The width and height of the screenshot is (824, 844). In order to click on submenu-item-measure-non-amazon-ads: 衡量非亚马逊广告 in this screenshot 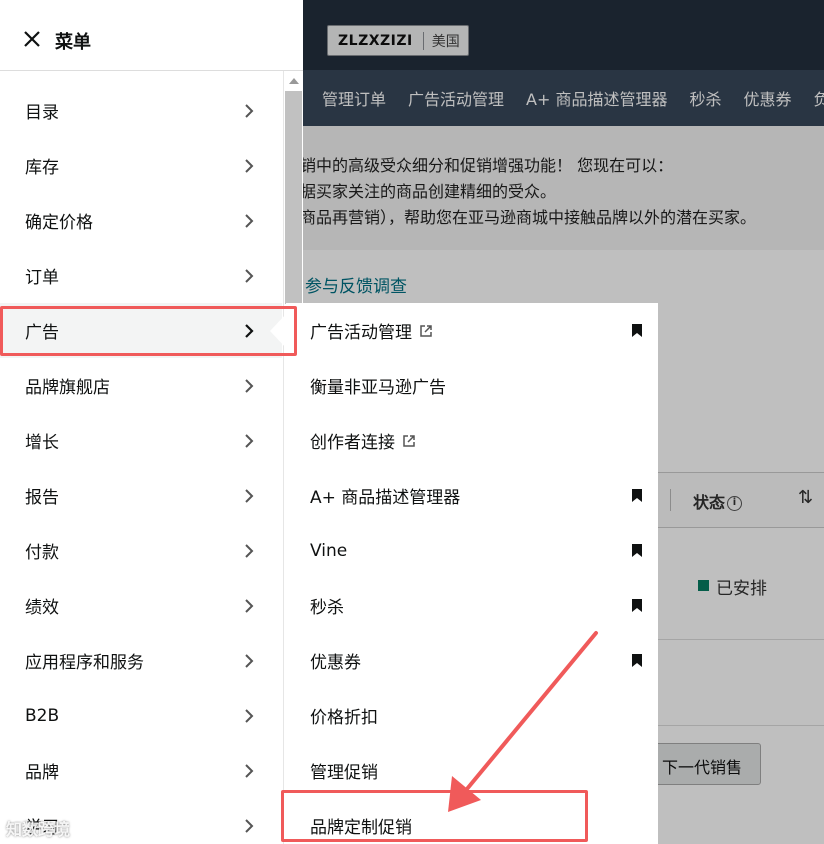, I will do `click(472, 385)`.